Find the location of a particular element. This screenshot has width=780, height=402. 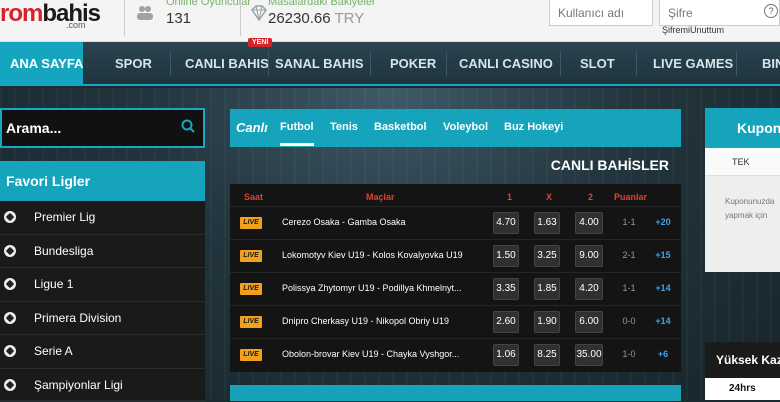

forgot-password-link: ŞifremiUnuttum is located at coordinates (693, 30).